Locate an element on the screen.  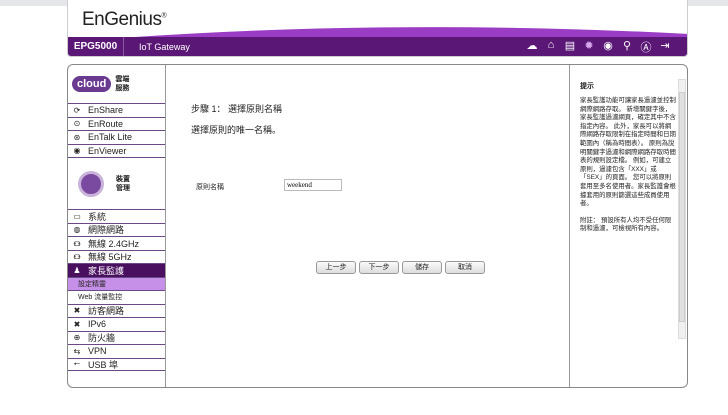
sidebar-item-internet: ◍ 網際網路 is located at coordinates (116, 229).